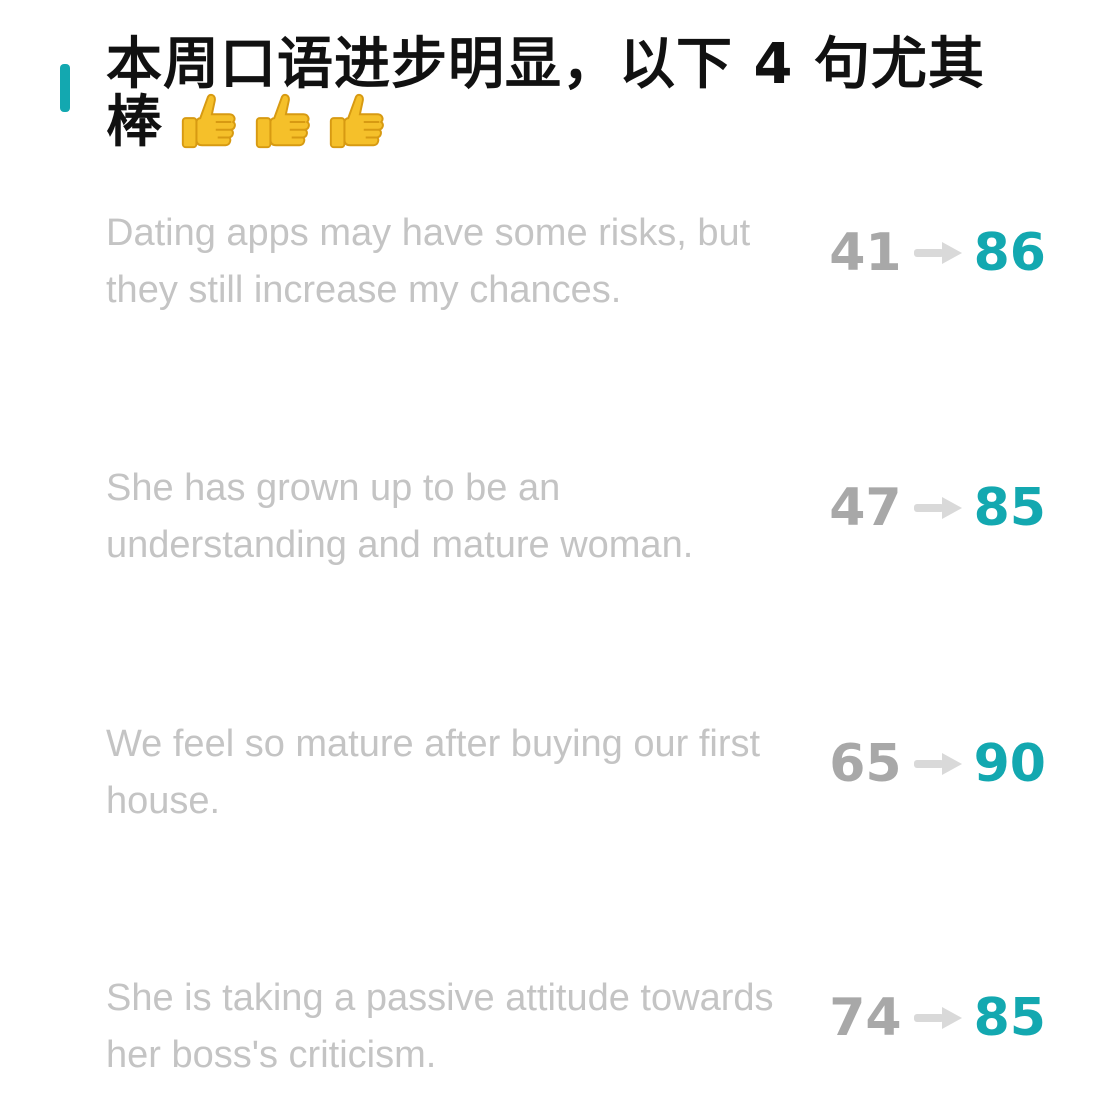 The height and width of the screenshot is (1102, 1100). Describe the element at coordinates (1009, 764) in the screenshot. I see `new-score: 90` at that location.